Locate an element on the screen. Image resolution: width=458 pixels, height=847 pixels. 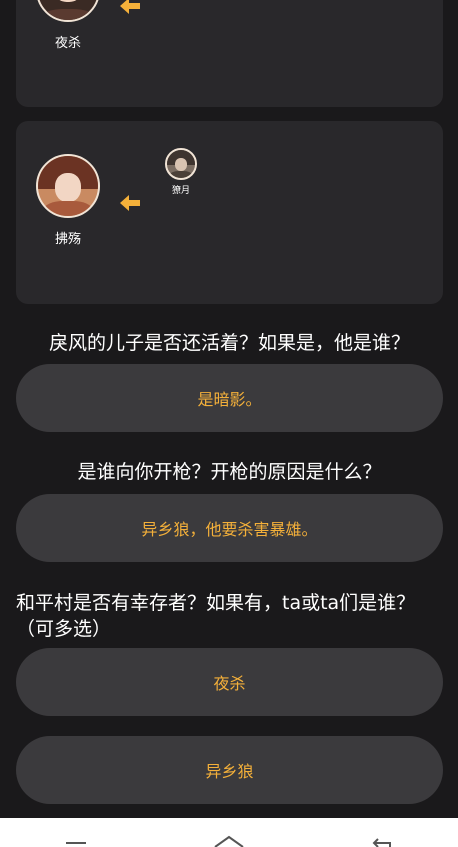
answer-option-label: 异乡狼，他要杀害暴雄。 is located at coordinates (229, 529).